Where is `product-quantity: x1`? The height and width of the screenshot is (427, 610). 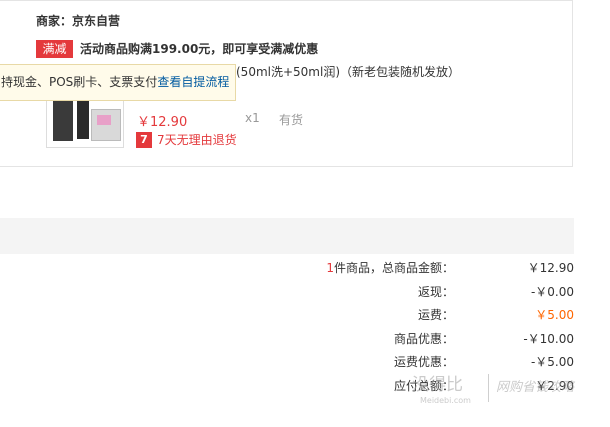 product-quantity: x1 is located at coordinates (252, 118).